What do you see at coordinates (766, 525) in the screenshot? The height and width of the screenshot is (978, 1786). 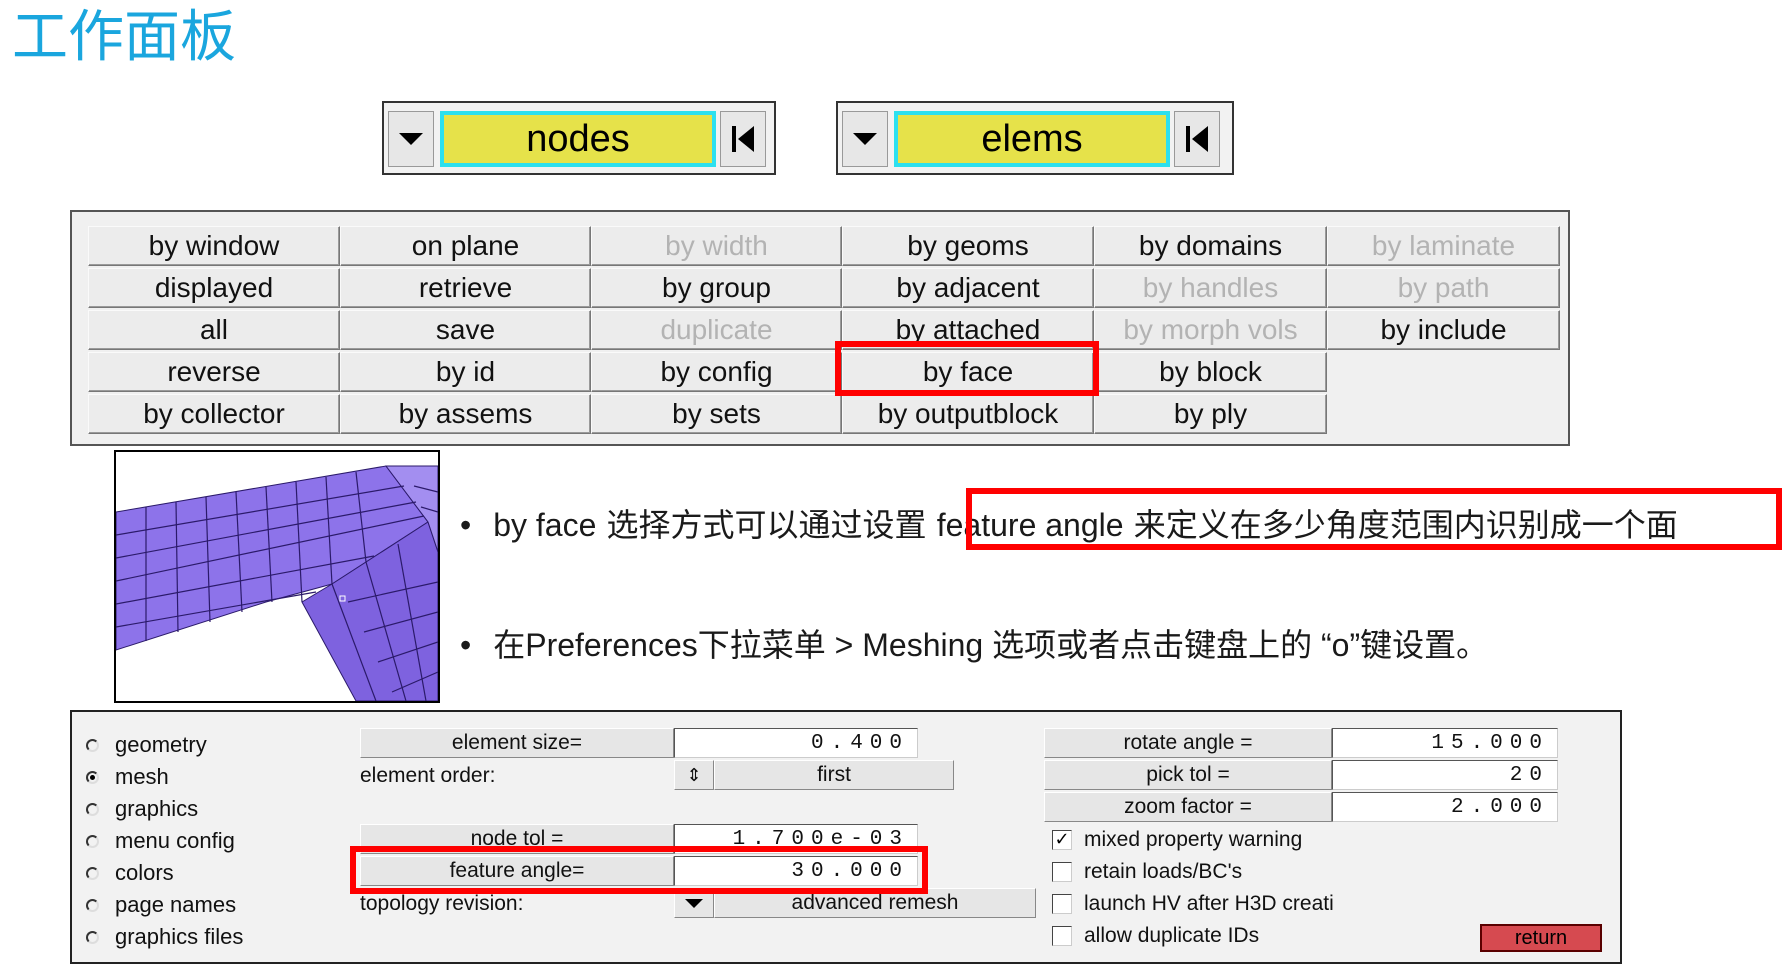 I see `bullet-by-face-text: 选择方式可以通过设置` at bounding box center [766, 525].